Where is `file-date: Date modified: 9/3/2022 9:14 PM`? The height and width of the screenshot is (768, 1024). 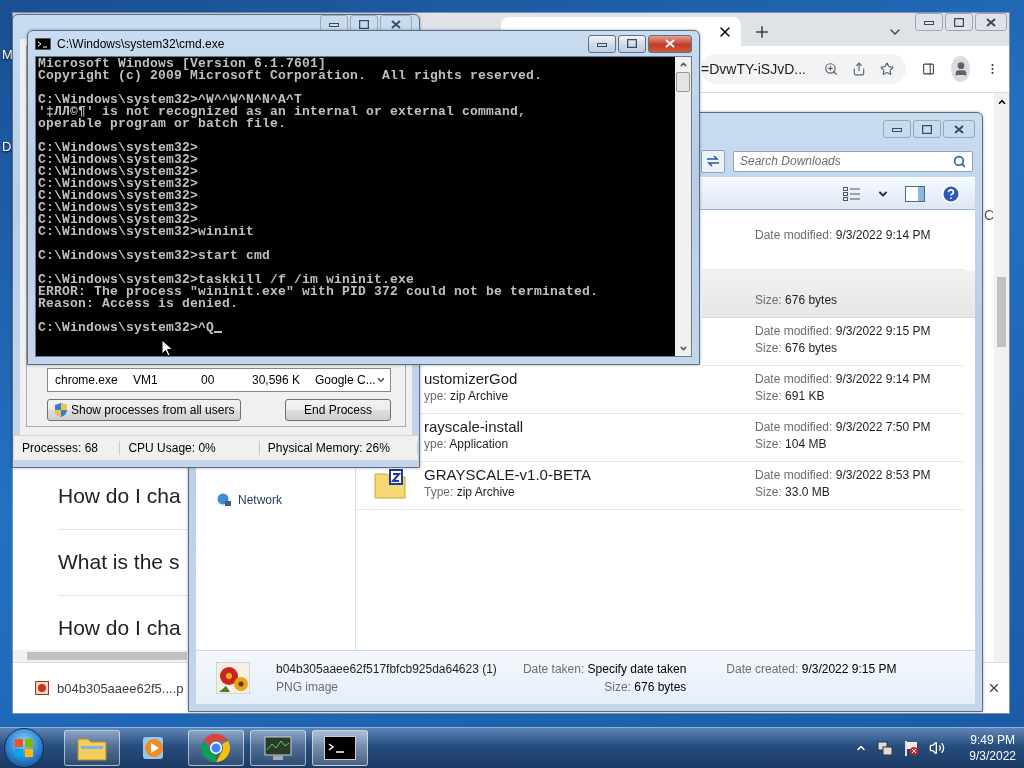 file-date: Date modified: 9/3/2022 9:14 PM is located at coordinates (843, 378).